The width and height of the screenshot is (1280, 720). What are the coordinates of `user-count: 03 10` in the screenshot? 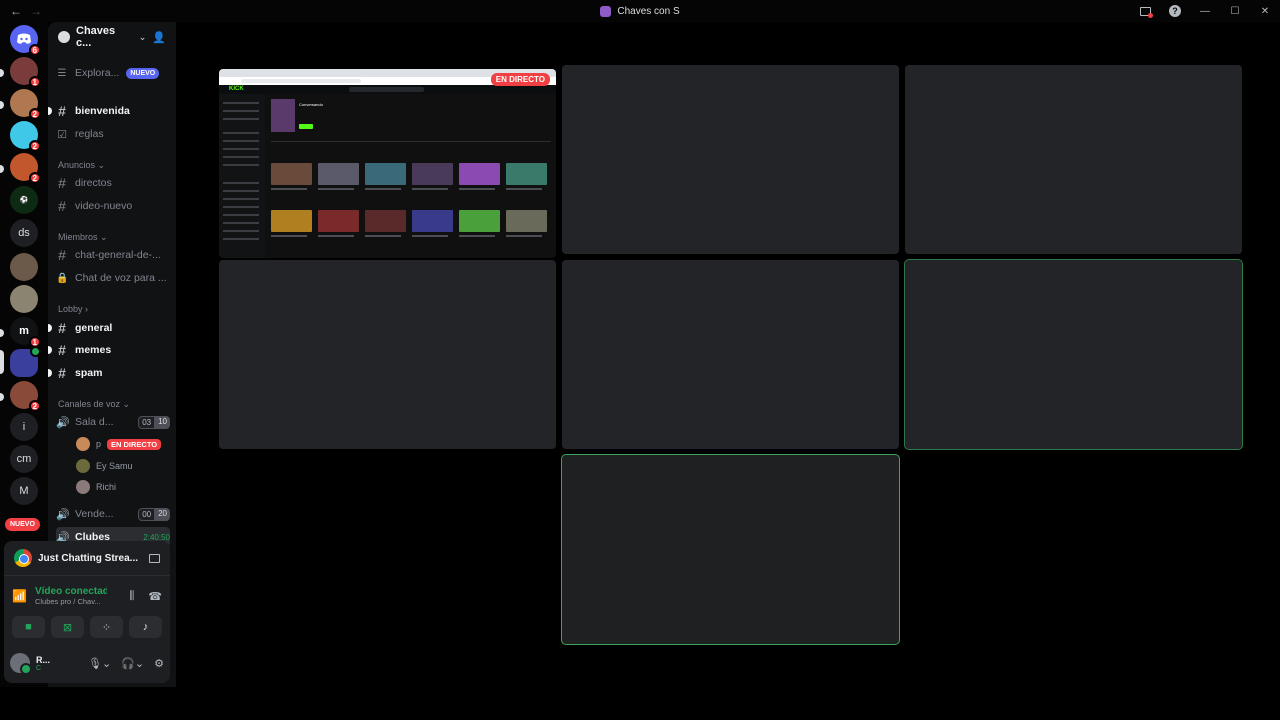 It's located at (154, 422).